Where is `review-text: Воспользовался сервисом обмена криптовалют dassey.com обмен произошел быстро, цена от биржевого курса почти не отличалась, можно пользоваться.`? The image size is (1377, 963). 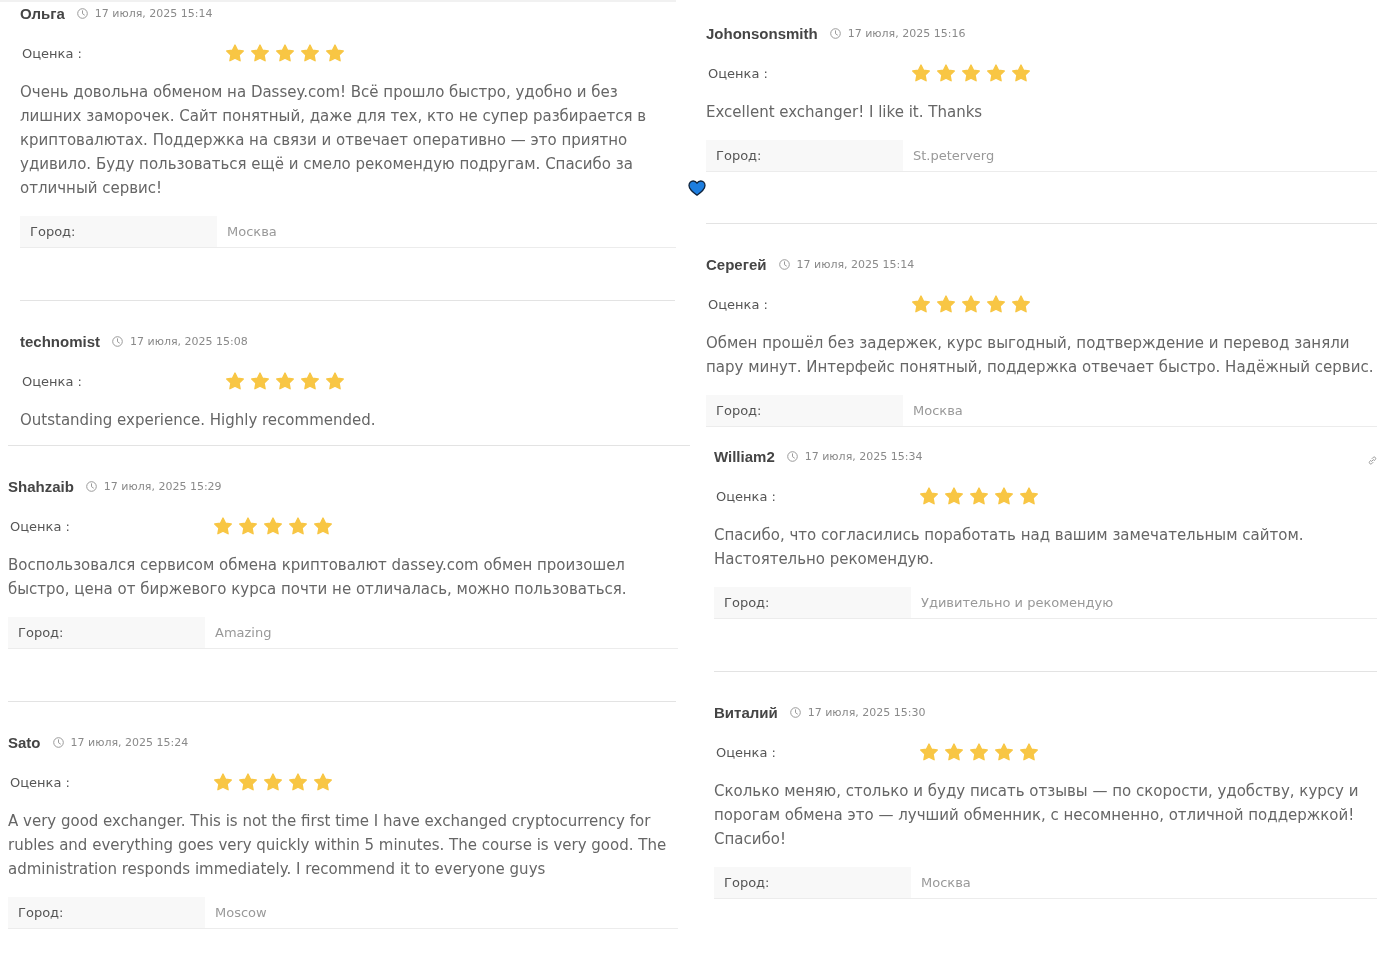
review-text: Воспользовался сервисом обмена криптовалют dassey.com обмен произошел быстро, цена от биржевого курса почти не отличалась, можно пользоваться. is located at coordinates (318, 577).